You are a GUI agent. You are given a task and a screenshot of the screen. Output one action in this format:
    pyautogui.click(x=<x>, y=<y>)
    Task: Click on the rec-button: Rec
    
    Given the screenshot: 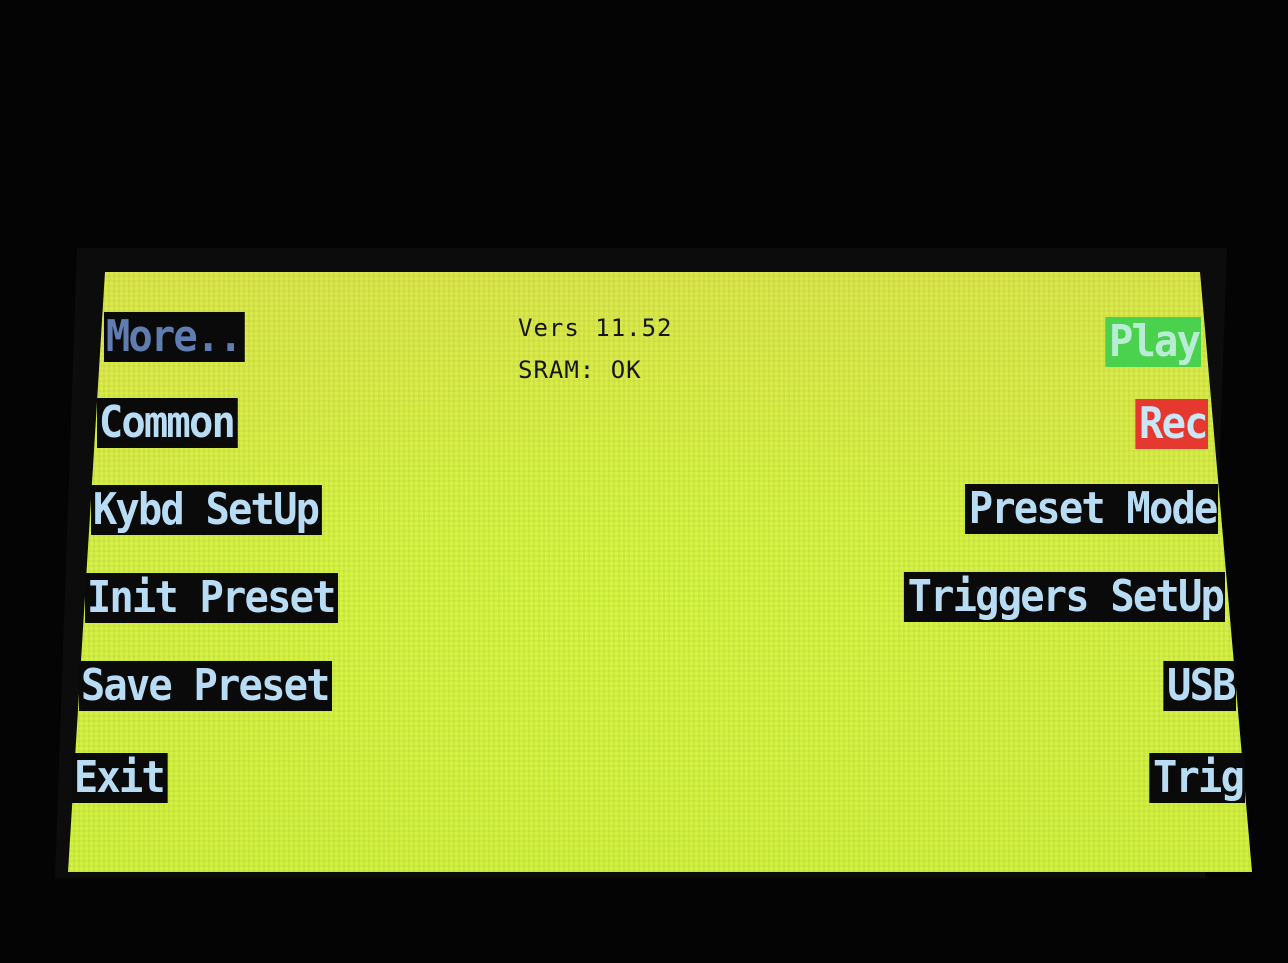 What is the action you would take?
    pyautogui.click(x=1171, y=424)
    